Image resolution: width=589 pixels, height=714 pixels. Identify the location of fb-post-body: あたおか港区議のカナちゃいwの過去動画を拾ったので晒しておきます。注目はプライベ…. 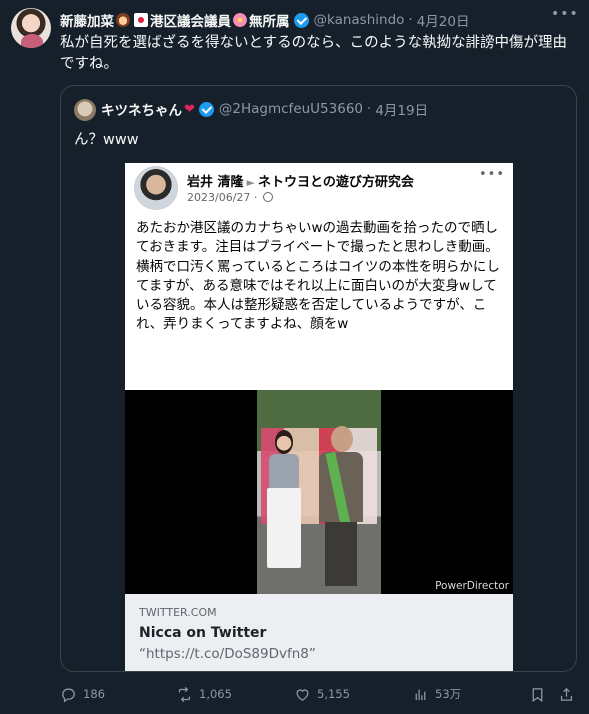
(318, 276).